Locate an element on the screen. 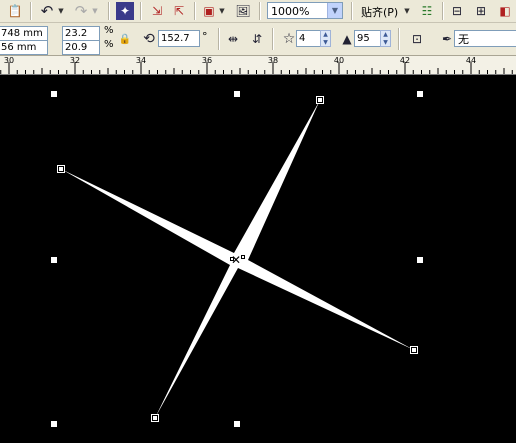 Image resolution: width=516 pixels, height=443 pixels. ruler-label: 42 is located at coordinates (405, 60).